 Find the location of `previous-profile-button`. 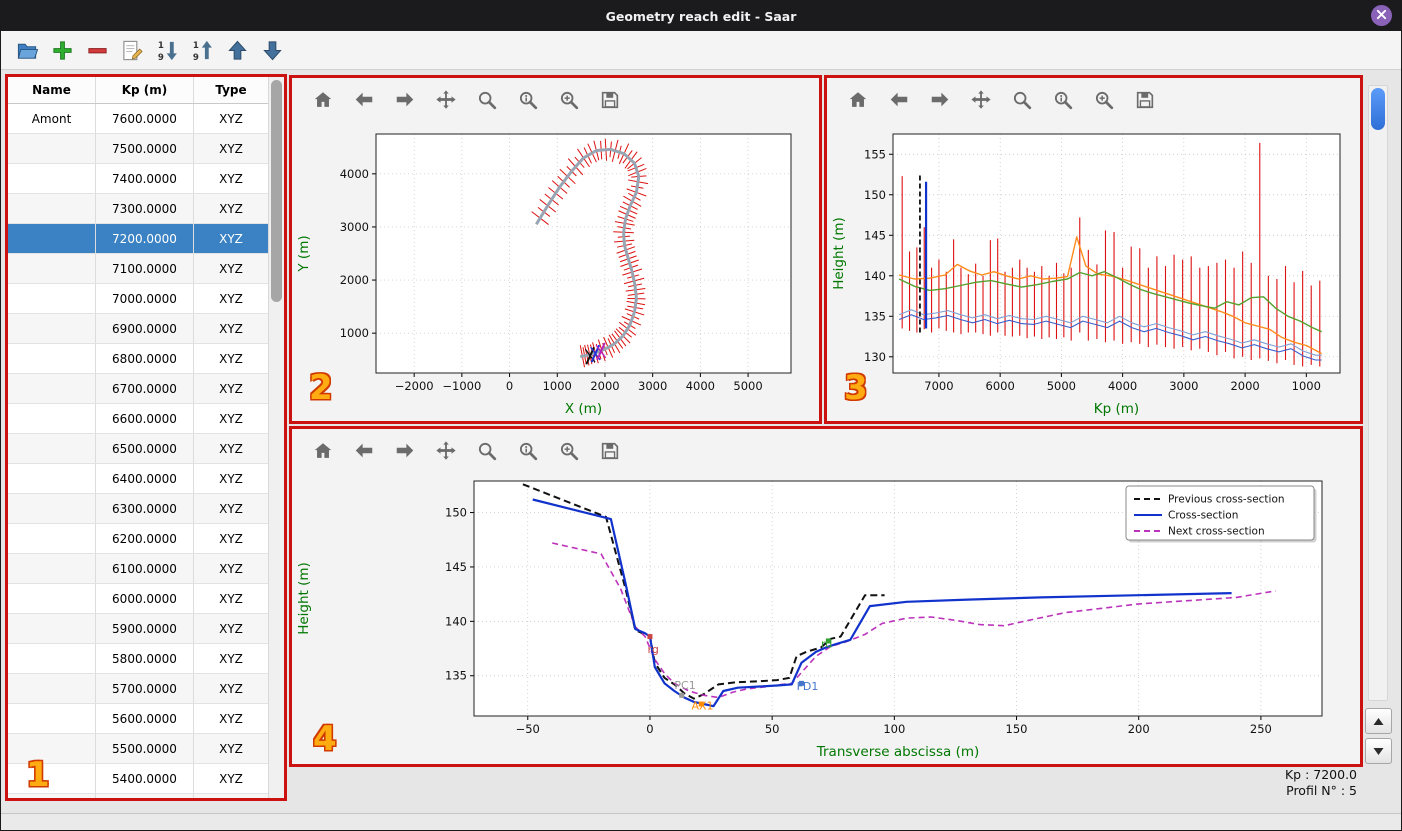

previous-profile-button is located at coordinates (1378, 721).